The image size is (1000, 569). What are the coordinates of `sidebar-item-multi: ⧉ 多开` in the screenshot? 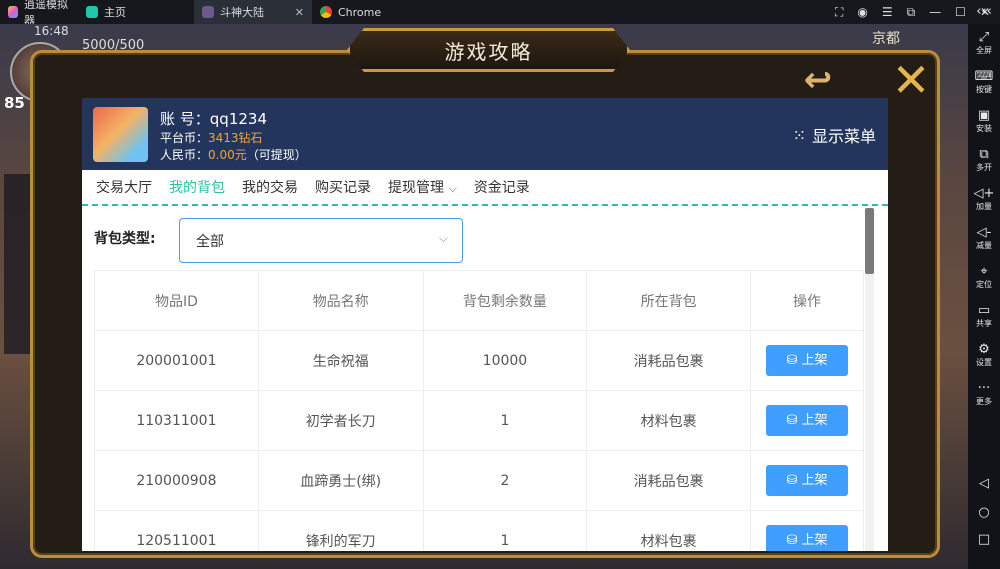 It's located at (984, 160).